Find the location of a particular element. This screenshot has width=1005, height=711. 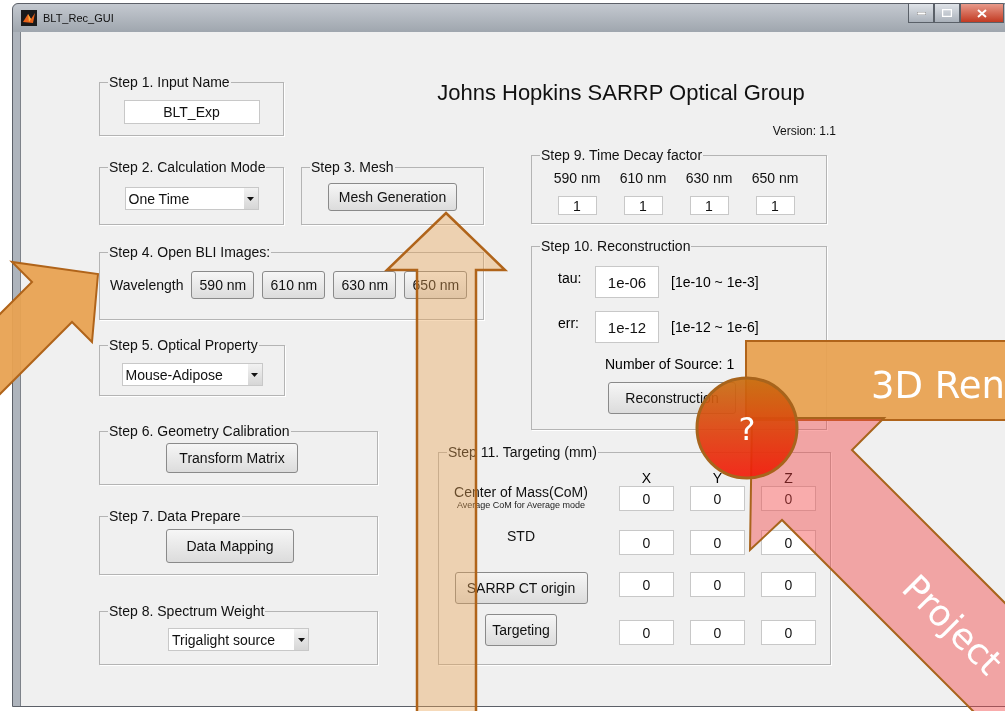

wavelength-button: 610 nm is located at coordinates (294, 285).